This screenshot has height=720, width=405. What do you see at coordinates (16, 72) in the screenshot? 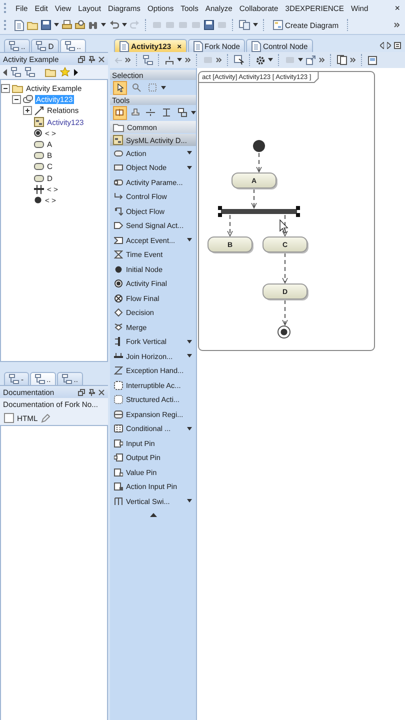
I see `collapse-tree-icon` at bounding box center [16, 72].